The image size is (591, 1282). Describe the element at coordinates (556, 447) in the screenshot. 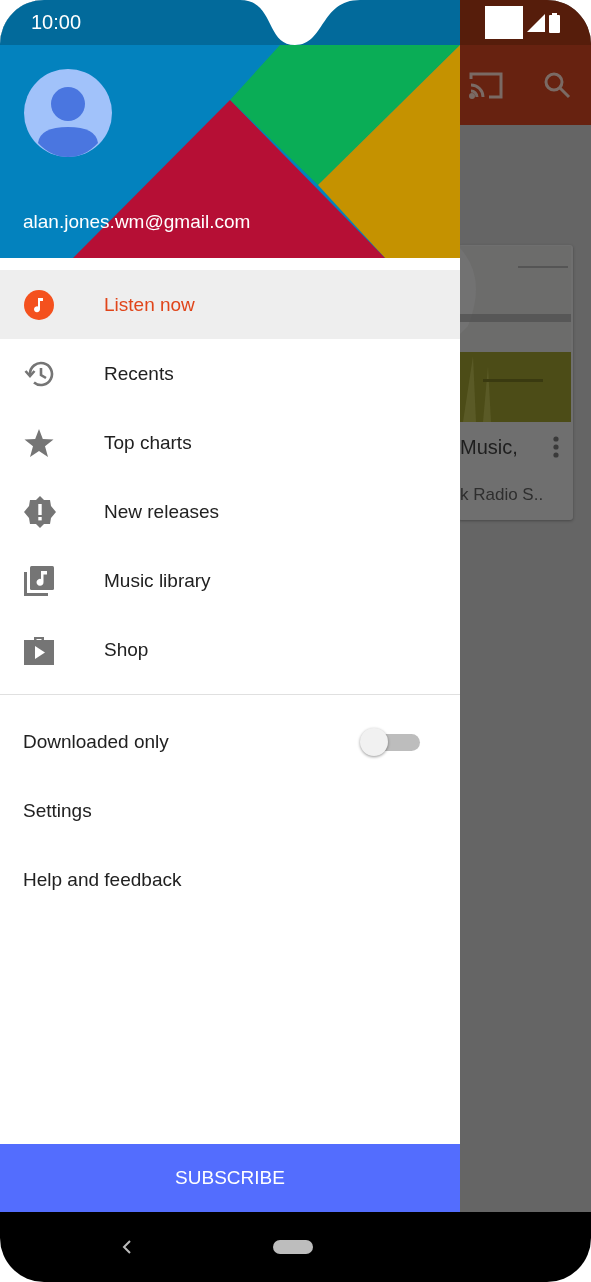

I see `more-icon` at that location.